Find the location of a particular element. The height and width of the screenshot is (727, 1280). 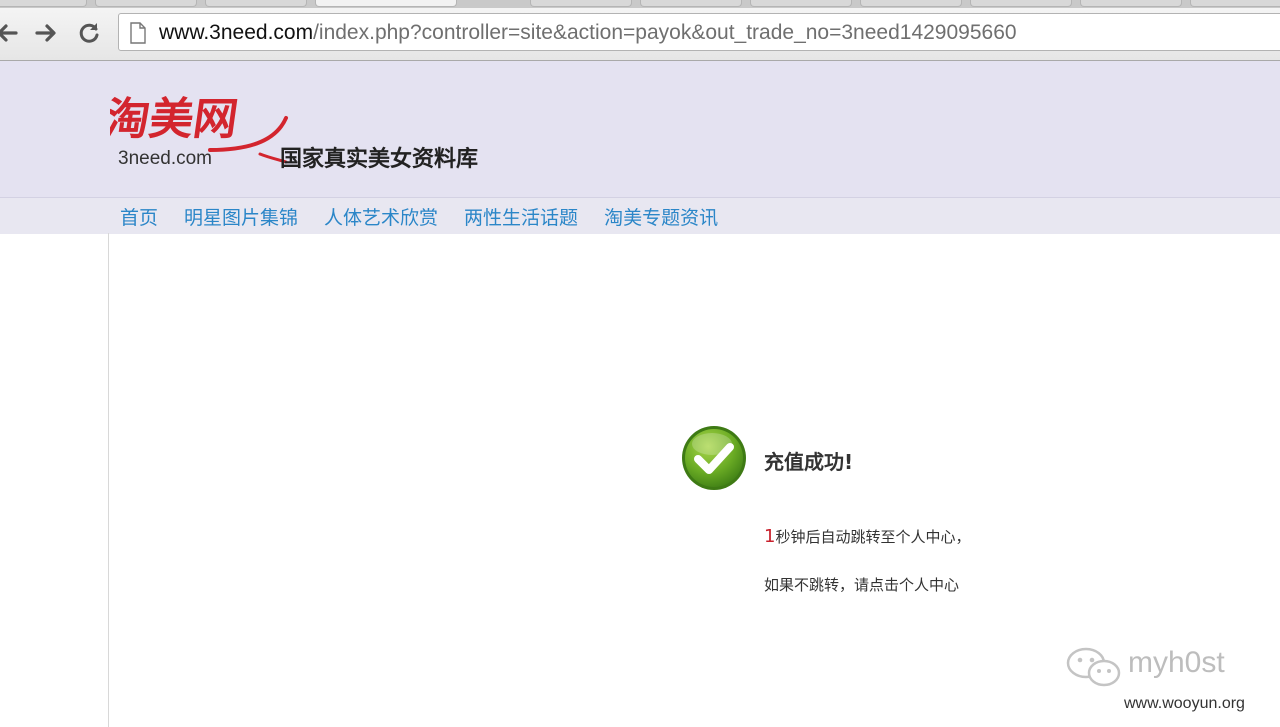

back-button is located at coordinates (11, 33).